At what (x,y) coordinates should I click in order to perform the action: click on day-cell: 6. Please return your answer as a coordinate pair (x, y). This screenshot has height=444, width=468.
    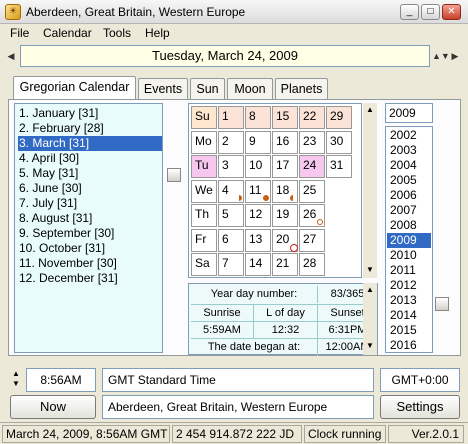
    Looking at the image, I should click on (231, 240).